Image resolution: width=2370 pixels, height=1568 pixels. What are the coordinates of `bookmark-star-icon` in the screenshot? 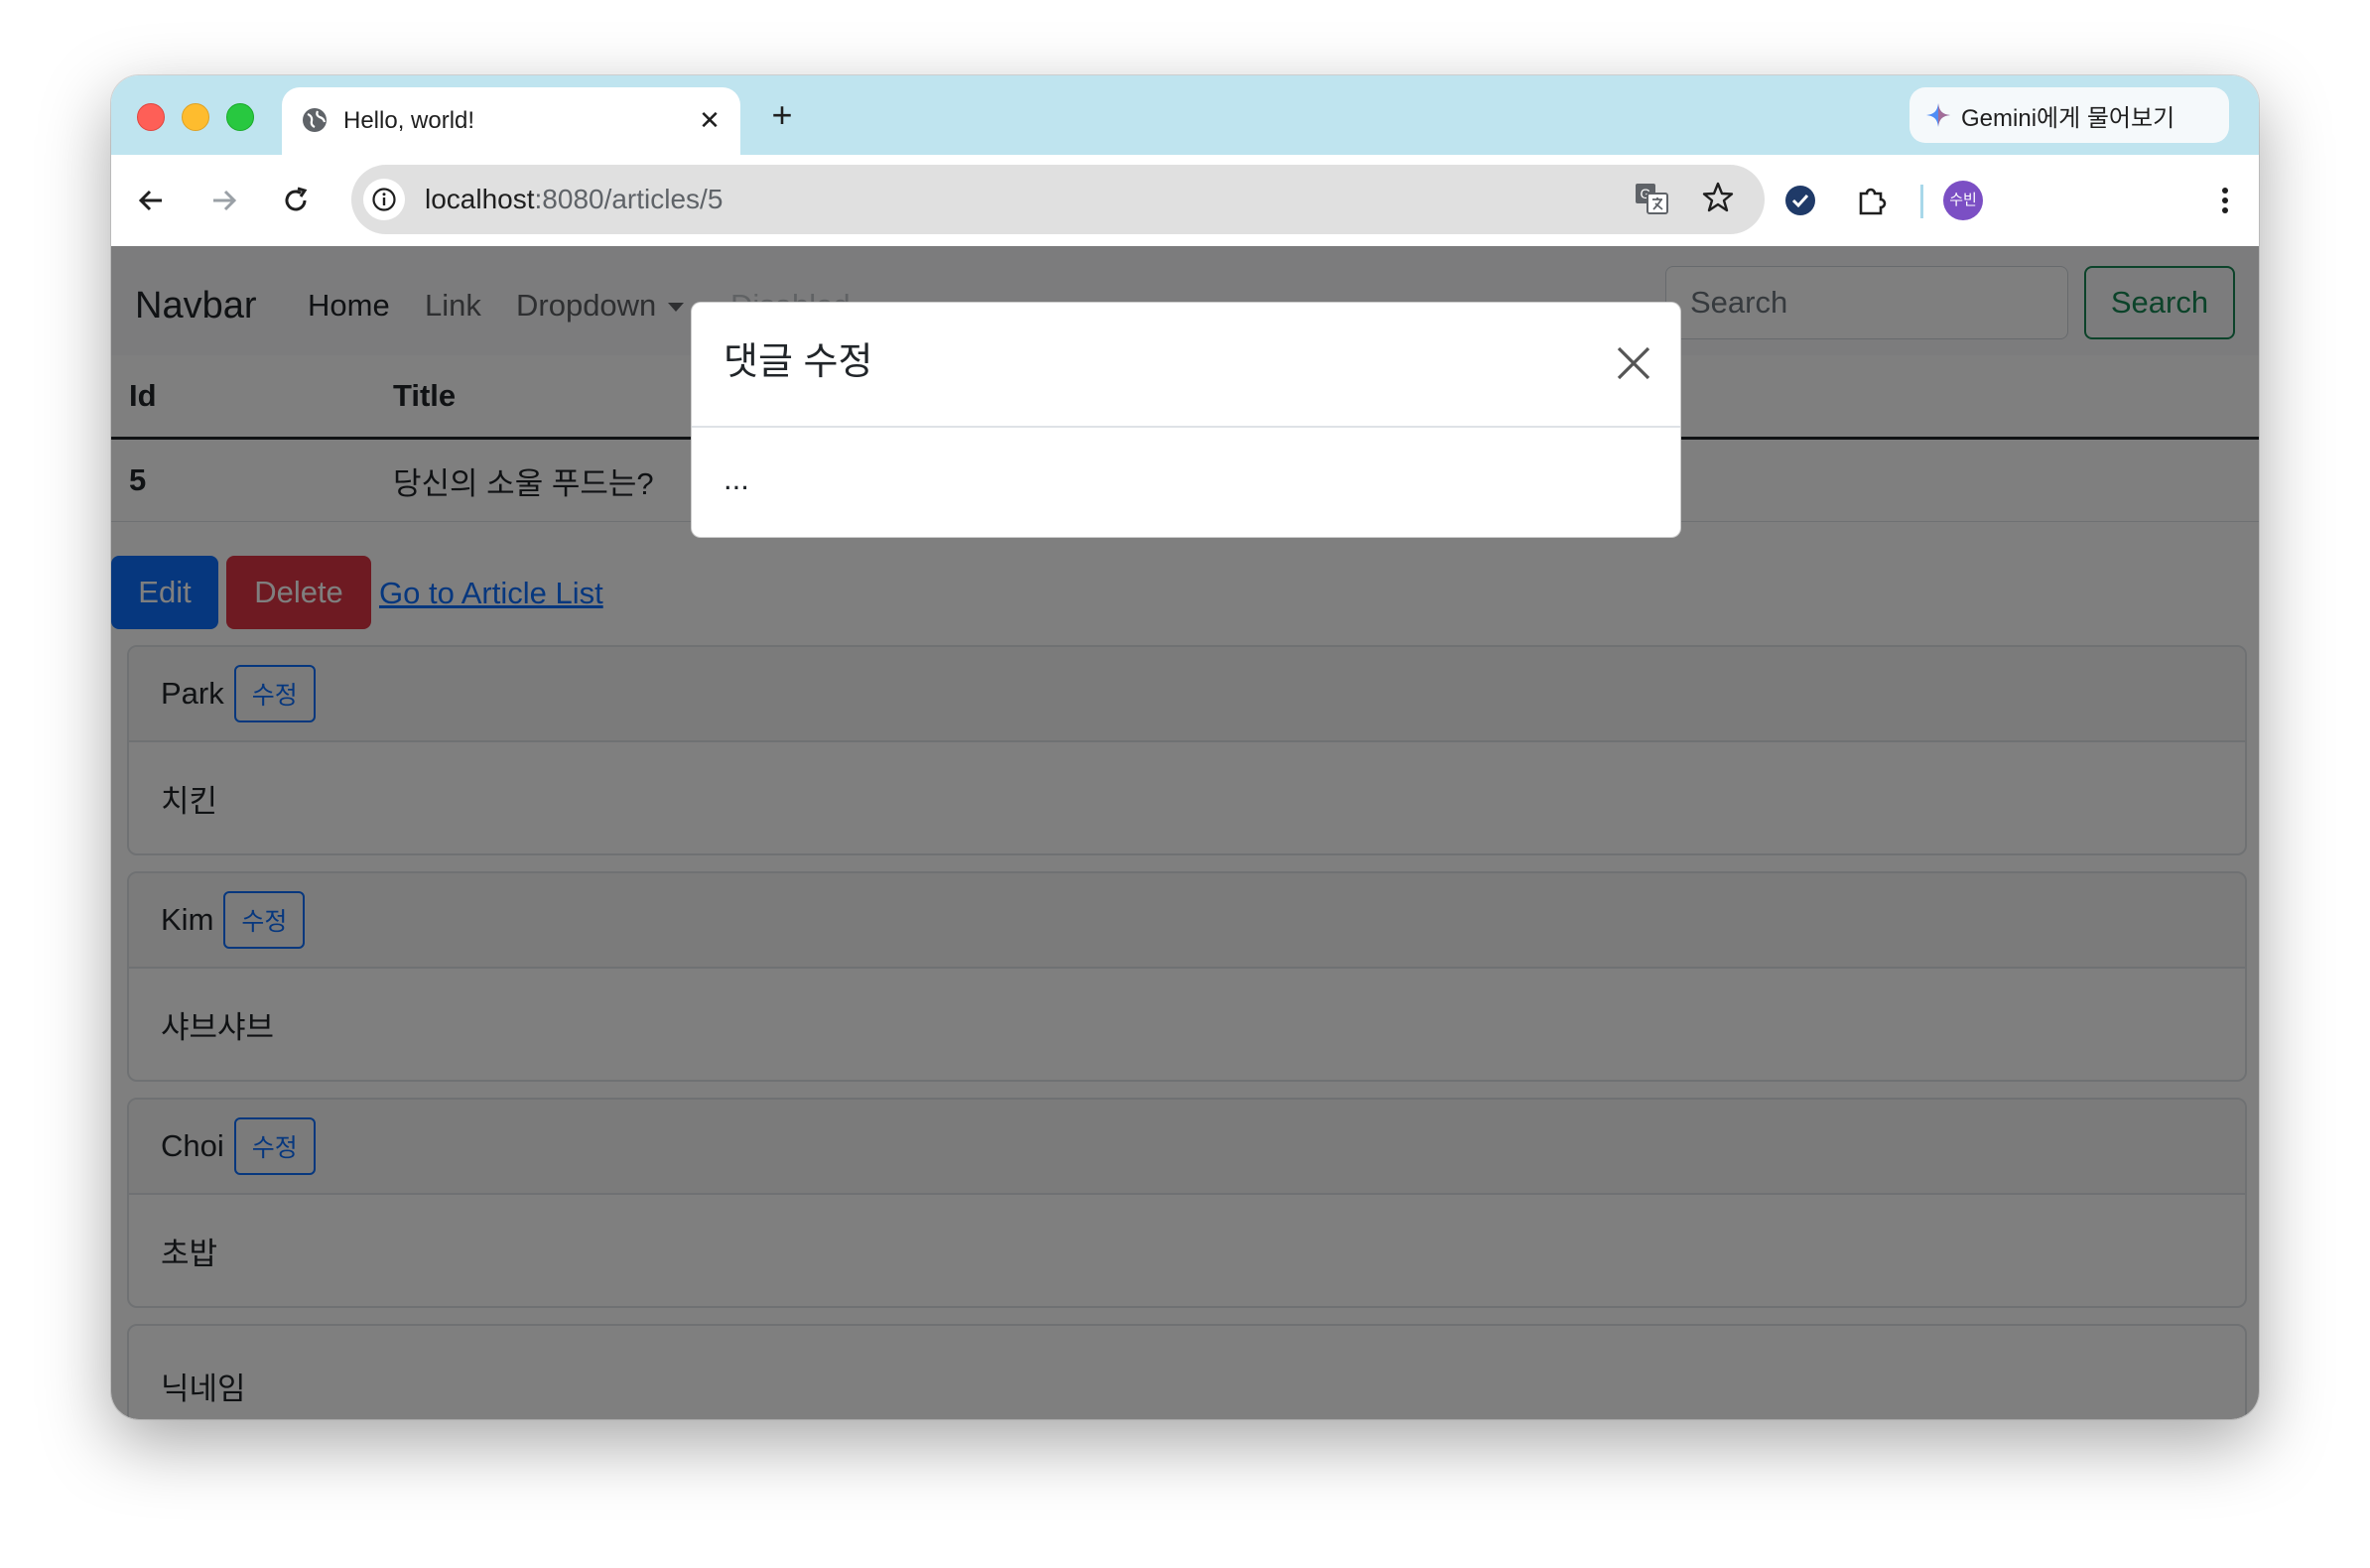 It's located at (1718, 200).